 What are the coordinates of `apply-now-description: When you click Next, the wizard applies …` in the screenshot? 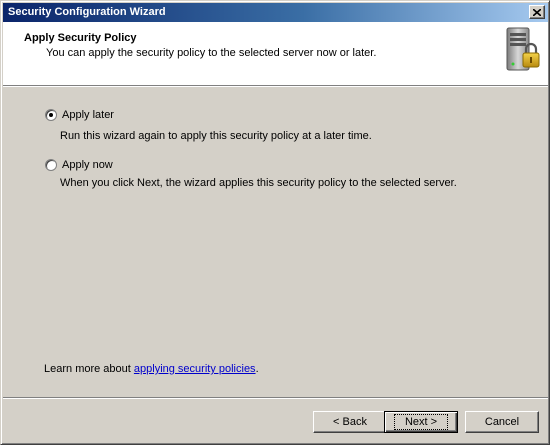 It's located at (258, 183).